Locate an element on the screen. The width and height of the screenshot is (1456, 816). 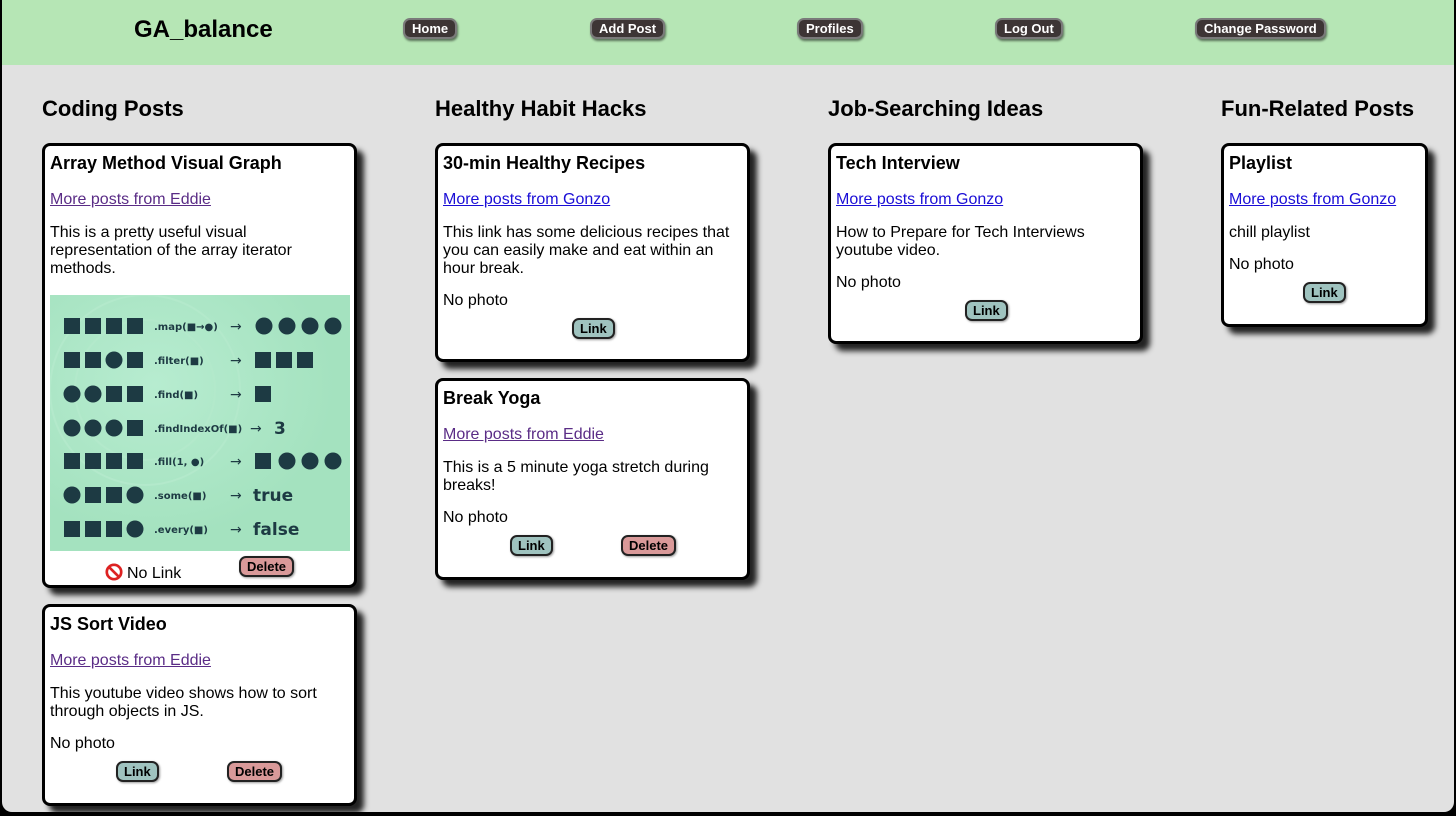
graph-method-label: .some(■) is located at coordinates (180, 496).